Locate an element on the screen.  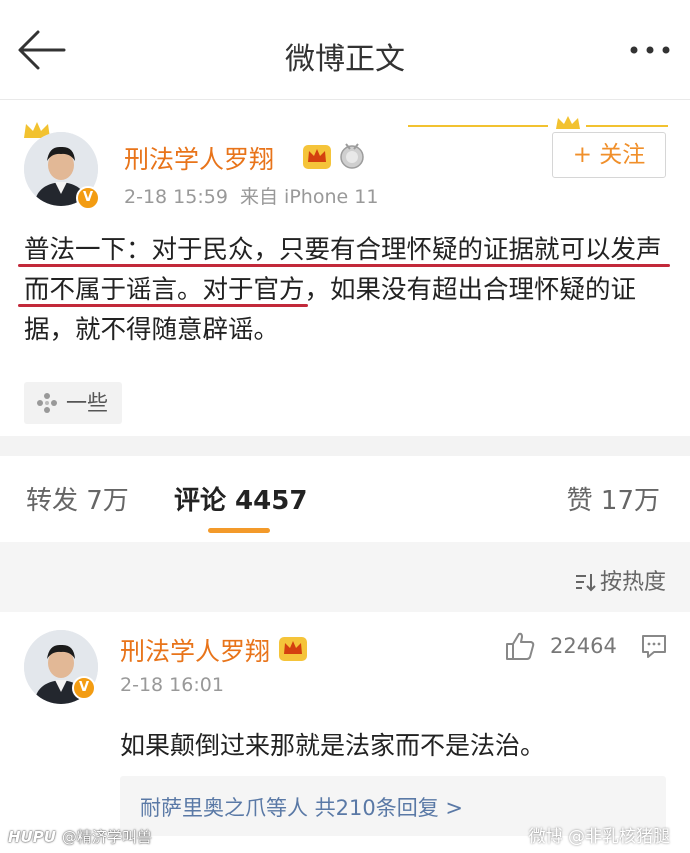
sort-bar: 按热度 is located at coordinates (345, 577).